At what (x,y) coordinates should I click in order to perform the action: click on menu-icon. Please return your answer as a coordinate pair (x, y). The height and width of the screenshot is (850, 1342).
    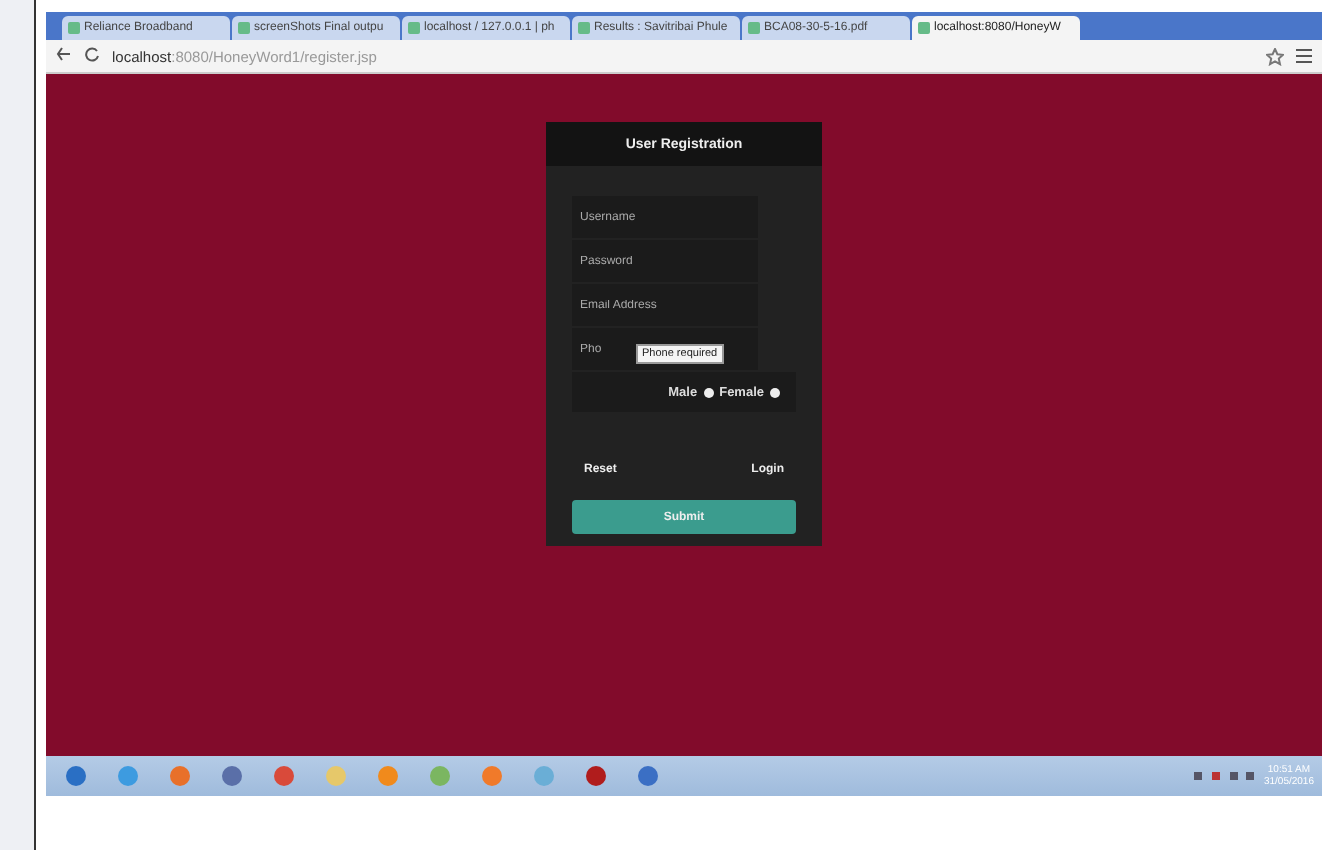
    Looking at the image, I should click on (1304, 55).